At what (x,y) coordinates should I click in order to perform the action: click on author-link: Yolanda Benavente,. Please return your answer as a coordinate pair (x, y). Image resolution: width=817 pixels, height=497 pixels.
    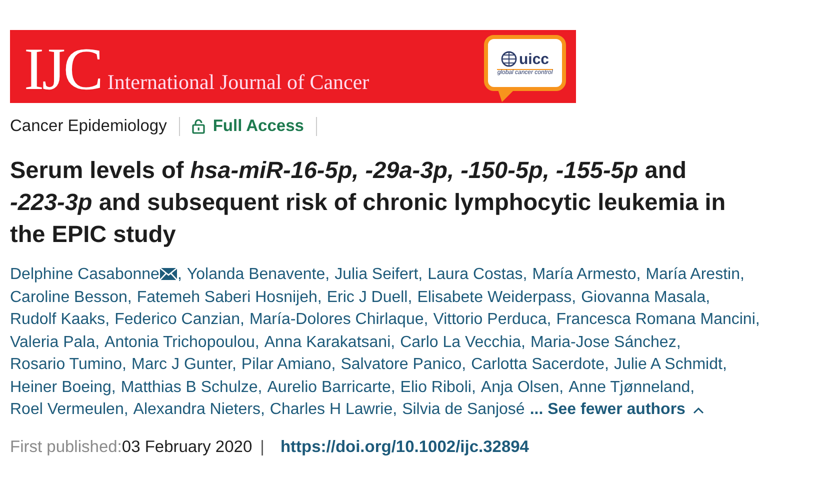
    Looking at the image, I should click on (258, 274).